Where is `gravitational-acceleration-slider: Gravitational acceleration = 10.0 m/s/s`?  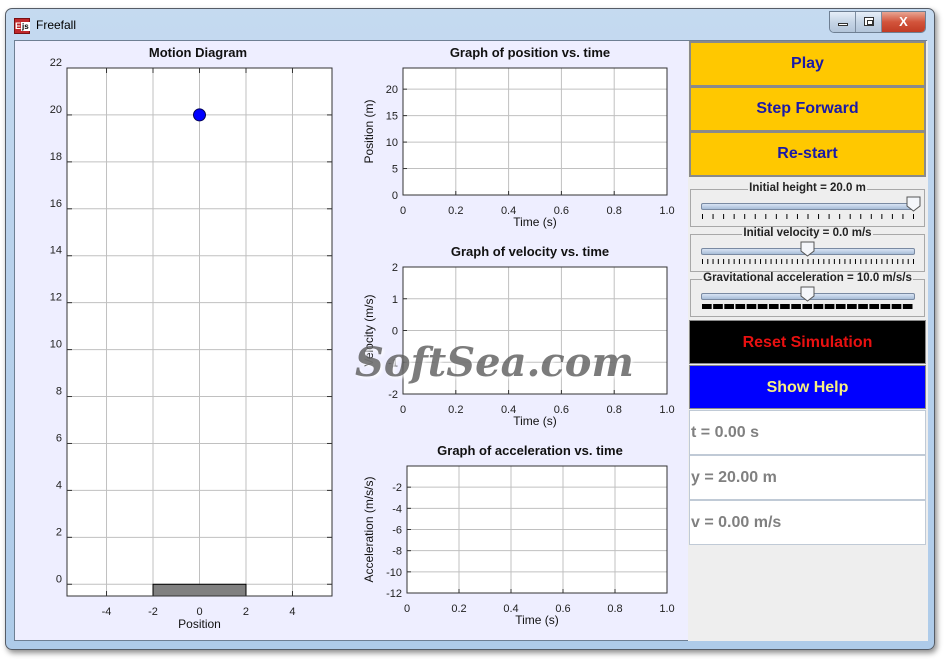 gravitational-acceleration-slider: Gravitational acceleration = 10.0 m/s/s is located at coordinates (807, 294).